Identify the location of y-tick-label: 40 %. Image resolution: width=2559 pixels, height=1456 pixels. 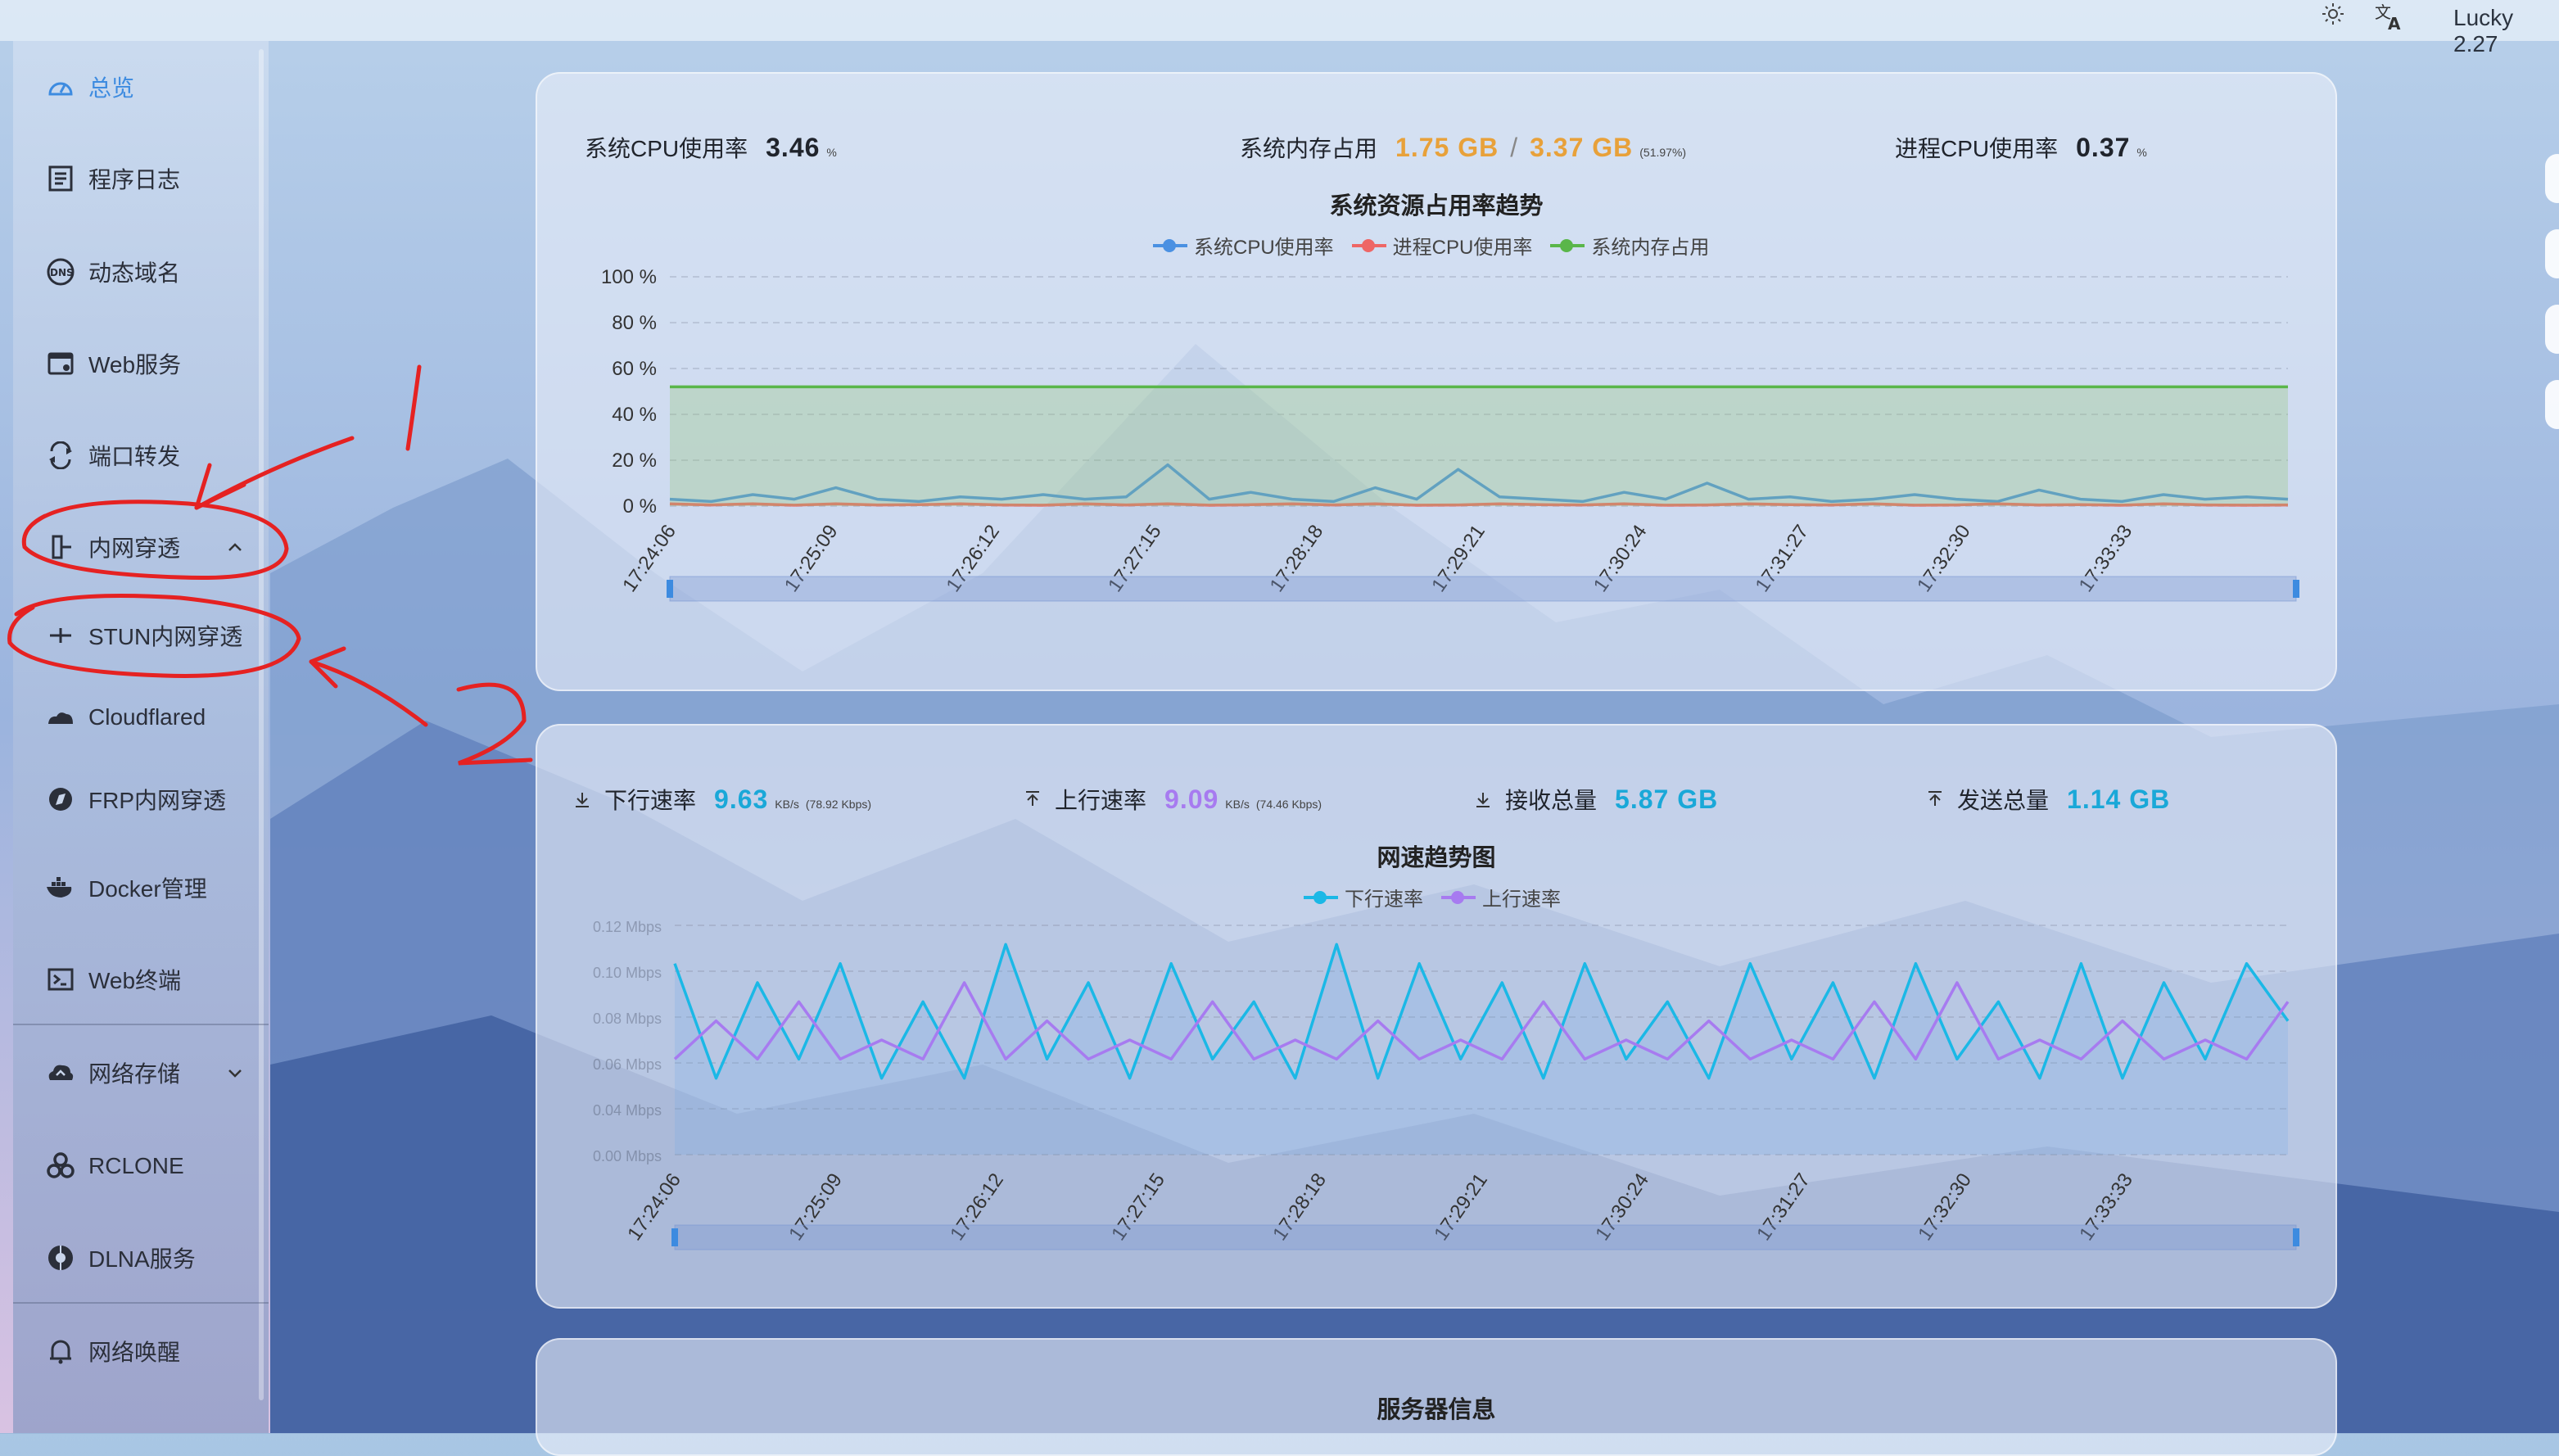
(635, 415).